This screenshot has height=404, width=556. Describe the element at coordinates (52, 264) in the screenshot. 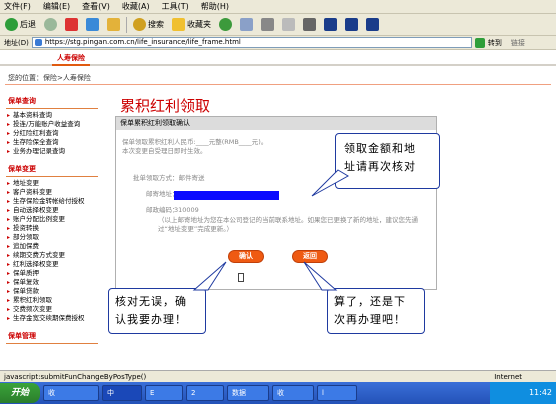

I see `sidebar-item-dividend-option: 红利选择权变更` at that location.